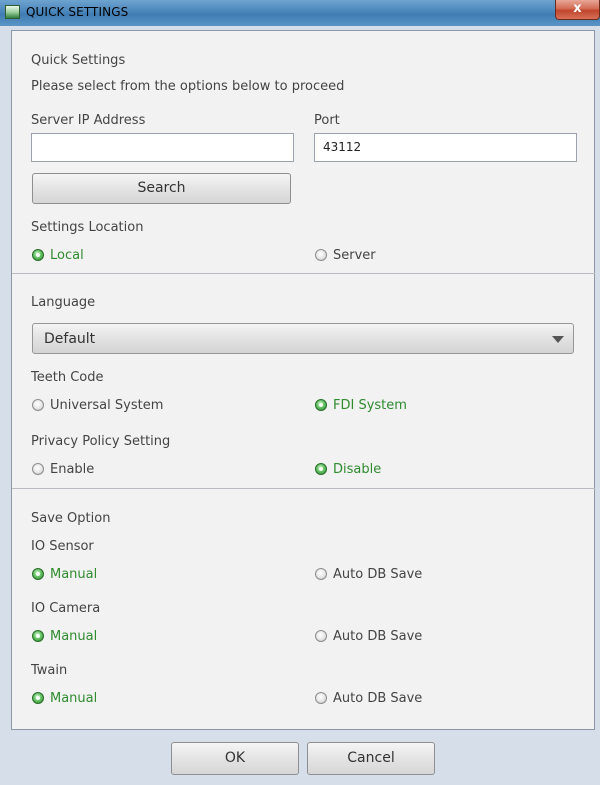 This screenshot has height=785, width=600. Describe the element at coordinates (66, 608) in the screenshot. I see `io-camera-label: IO Camera` at that location.